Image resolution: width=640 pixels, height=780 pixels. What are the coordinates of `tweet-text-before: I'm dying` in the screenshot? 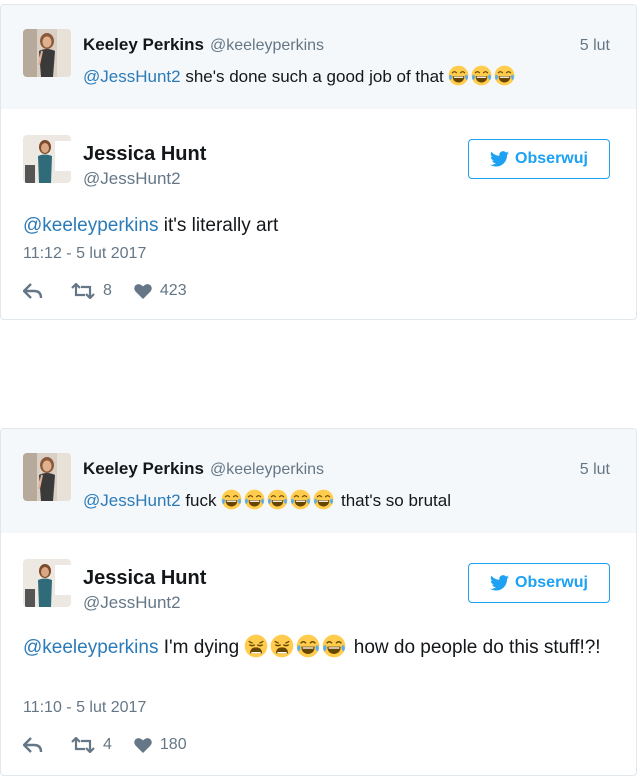 It's located at (201, 647).